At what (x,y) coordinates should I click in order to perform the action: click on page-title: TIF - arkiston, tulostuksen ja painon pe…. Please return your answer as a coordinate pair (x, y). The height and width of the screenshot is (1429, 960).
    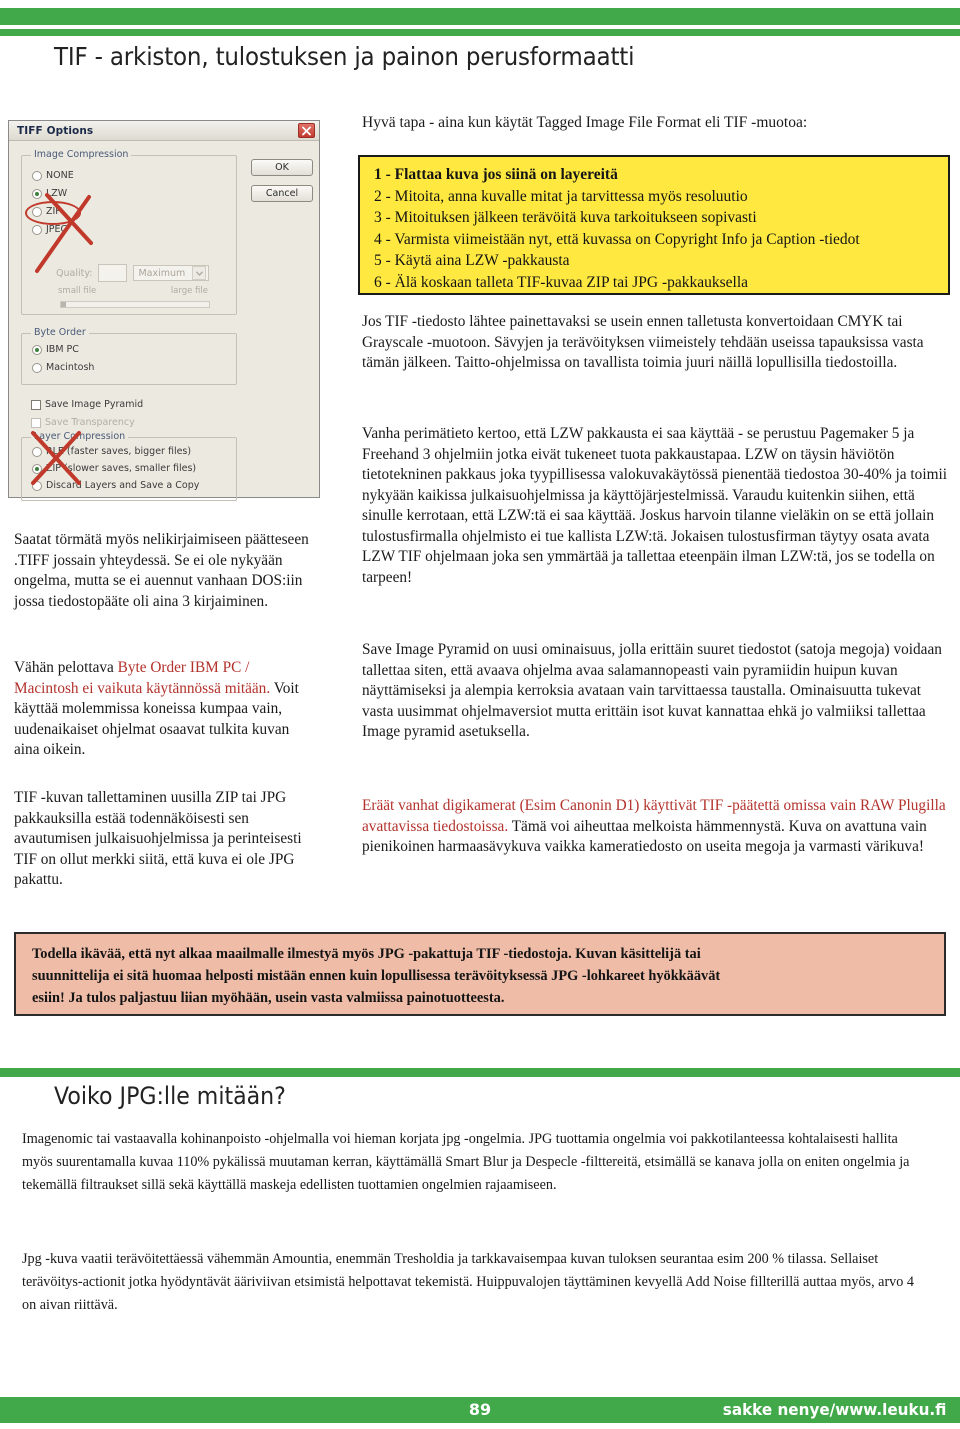
    Looking at the image, I should click on (344, 56).